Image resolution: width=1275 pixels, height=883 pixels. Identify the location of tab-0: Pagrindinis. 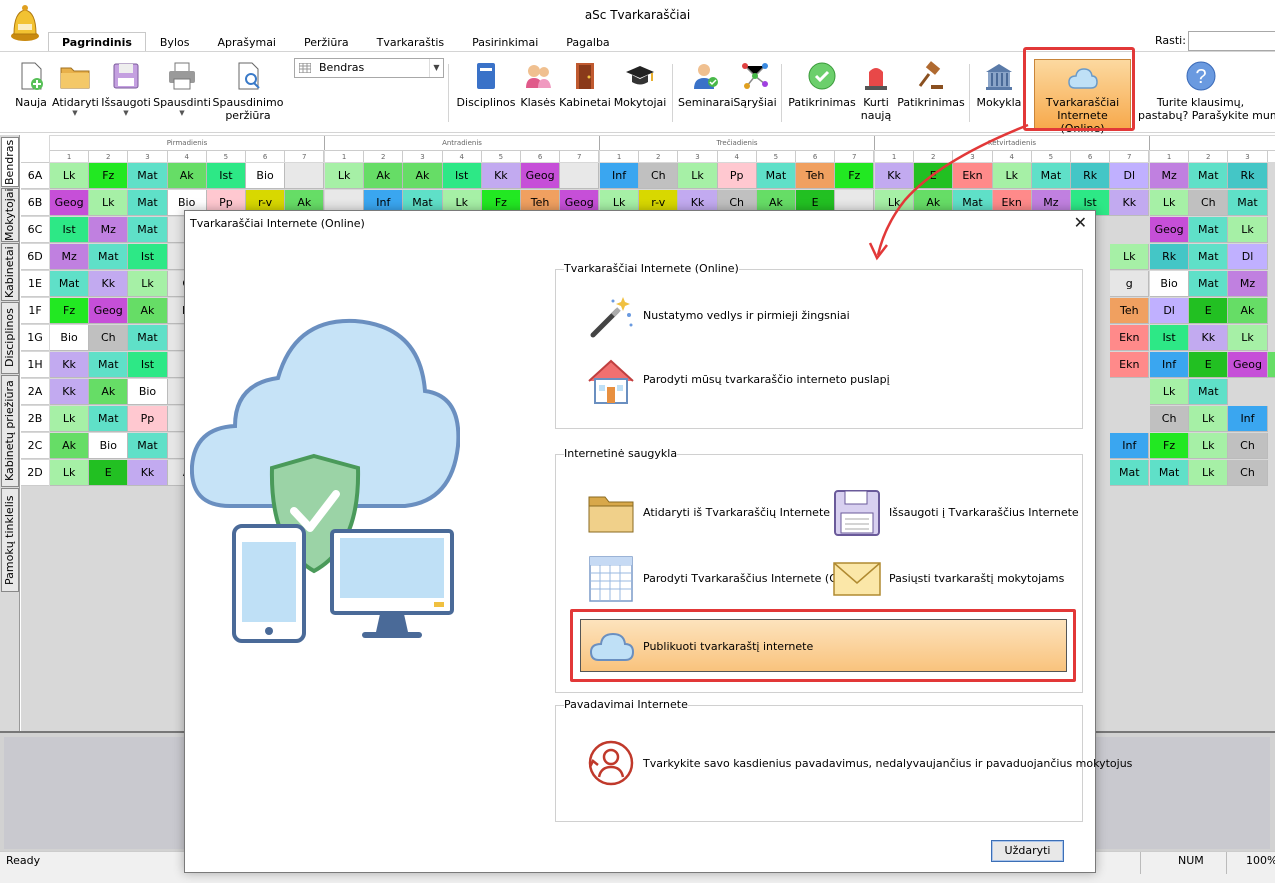
(97, 42).